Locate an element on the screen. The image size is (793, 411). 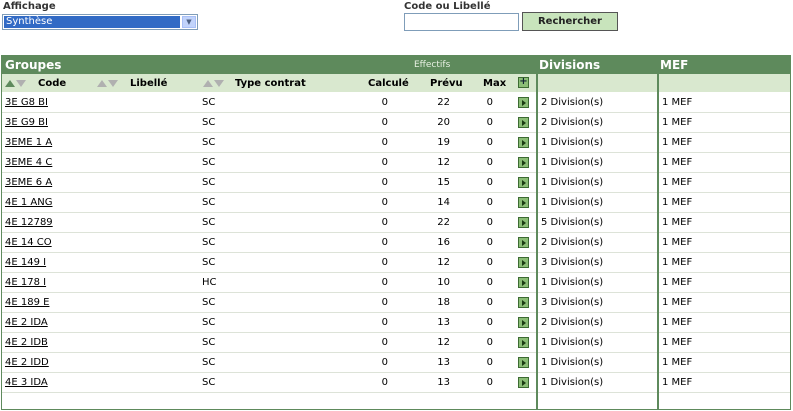
add-icon: + is located at coordinates (523, 82).